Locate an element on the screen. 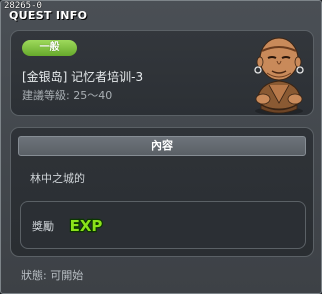 The image size is (322, 294). content-text: 林中之城的 is located at coordinates (57, 178).